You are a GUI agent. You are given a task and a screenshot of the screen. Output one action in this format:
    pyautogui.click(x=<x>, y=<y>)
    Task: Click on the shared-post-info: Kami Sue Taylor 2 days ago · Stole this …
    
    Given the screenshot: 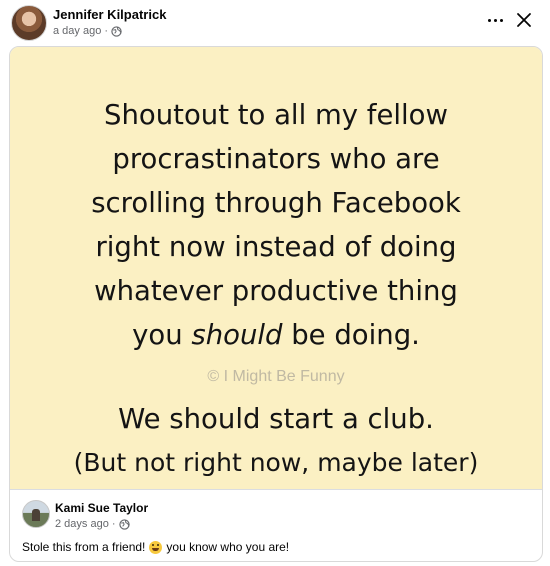 What is the action you would take?
    pyautogui.click(x=276, y=525)
    